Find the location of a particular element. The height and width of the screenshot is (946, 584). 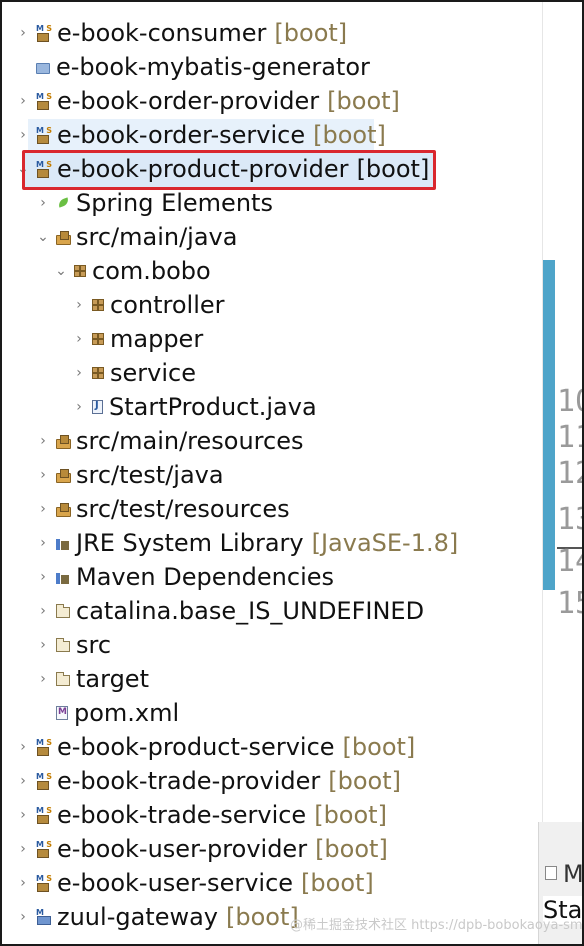

tree-item-e-book-trade-provider: › S e-book-trade-provider [boot] is located at coordinates (271, 781).